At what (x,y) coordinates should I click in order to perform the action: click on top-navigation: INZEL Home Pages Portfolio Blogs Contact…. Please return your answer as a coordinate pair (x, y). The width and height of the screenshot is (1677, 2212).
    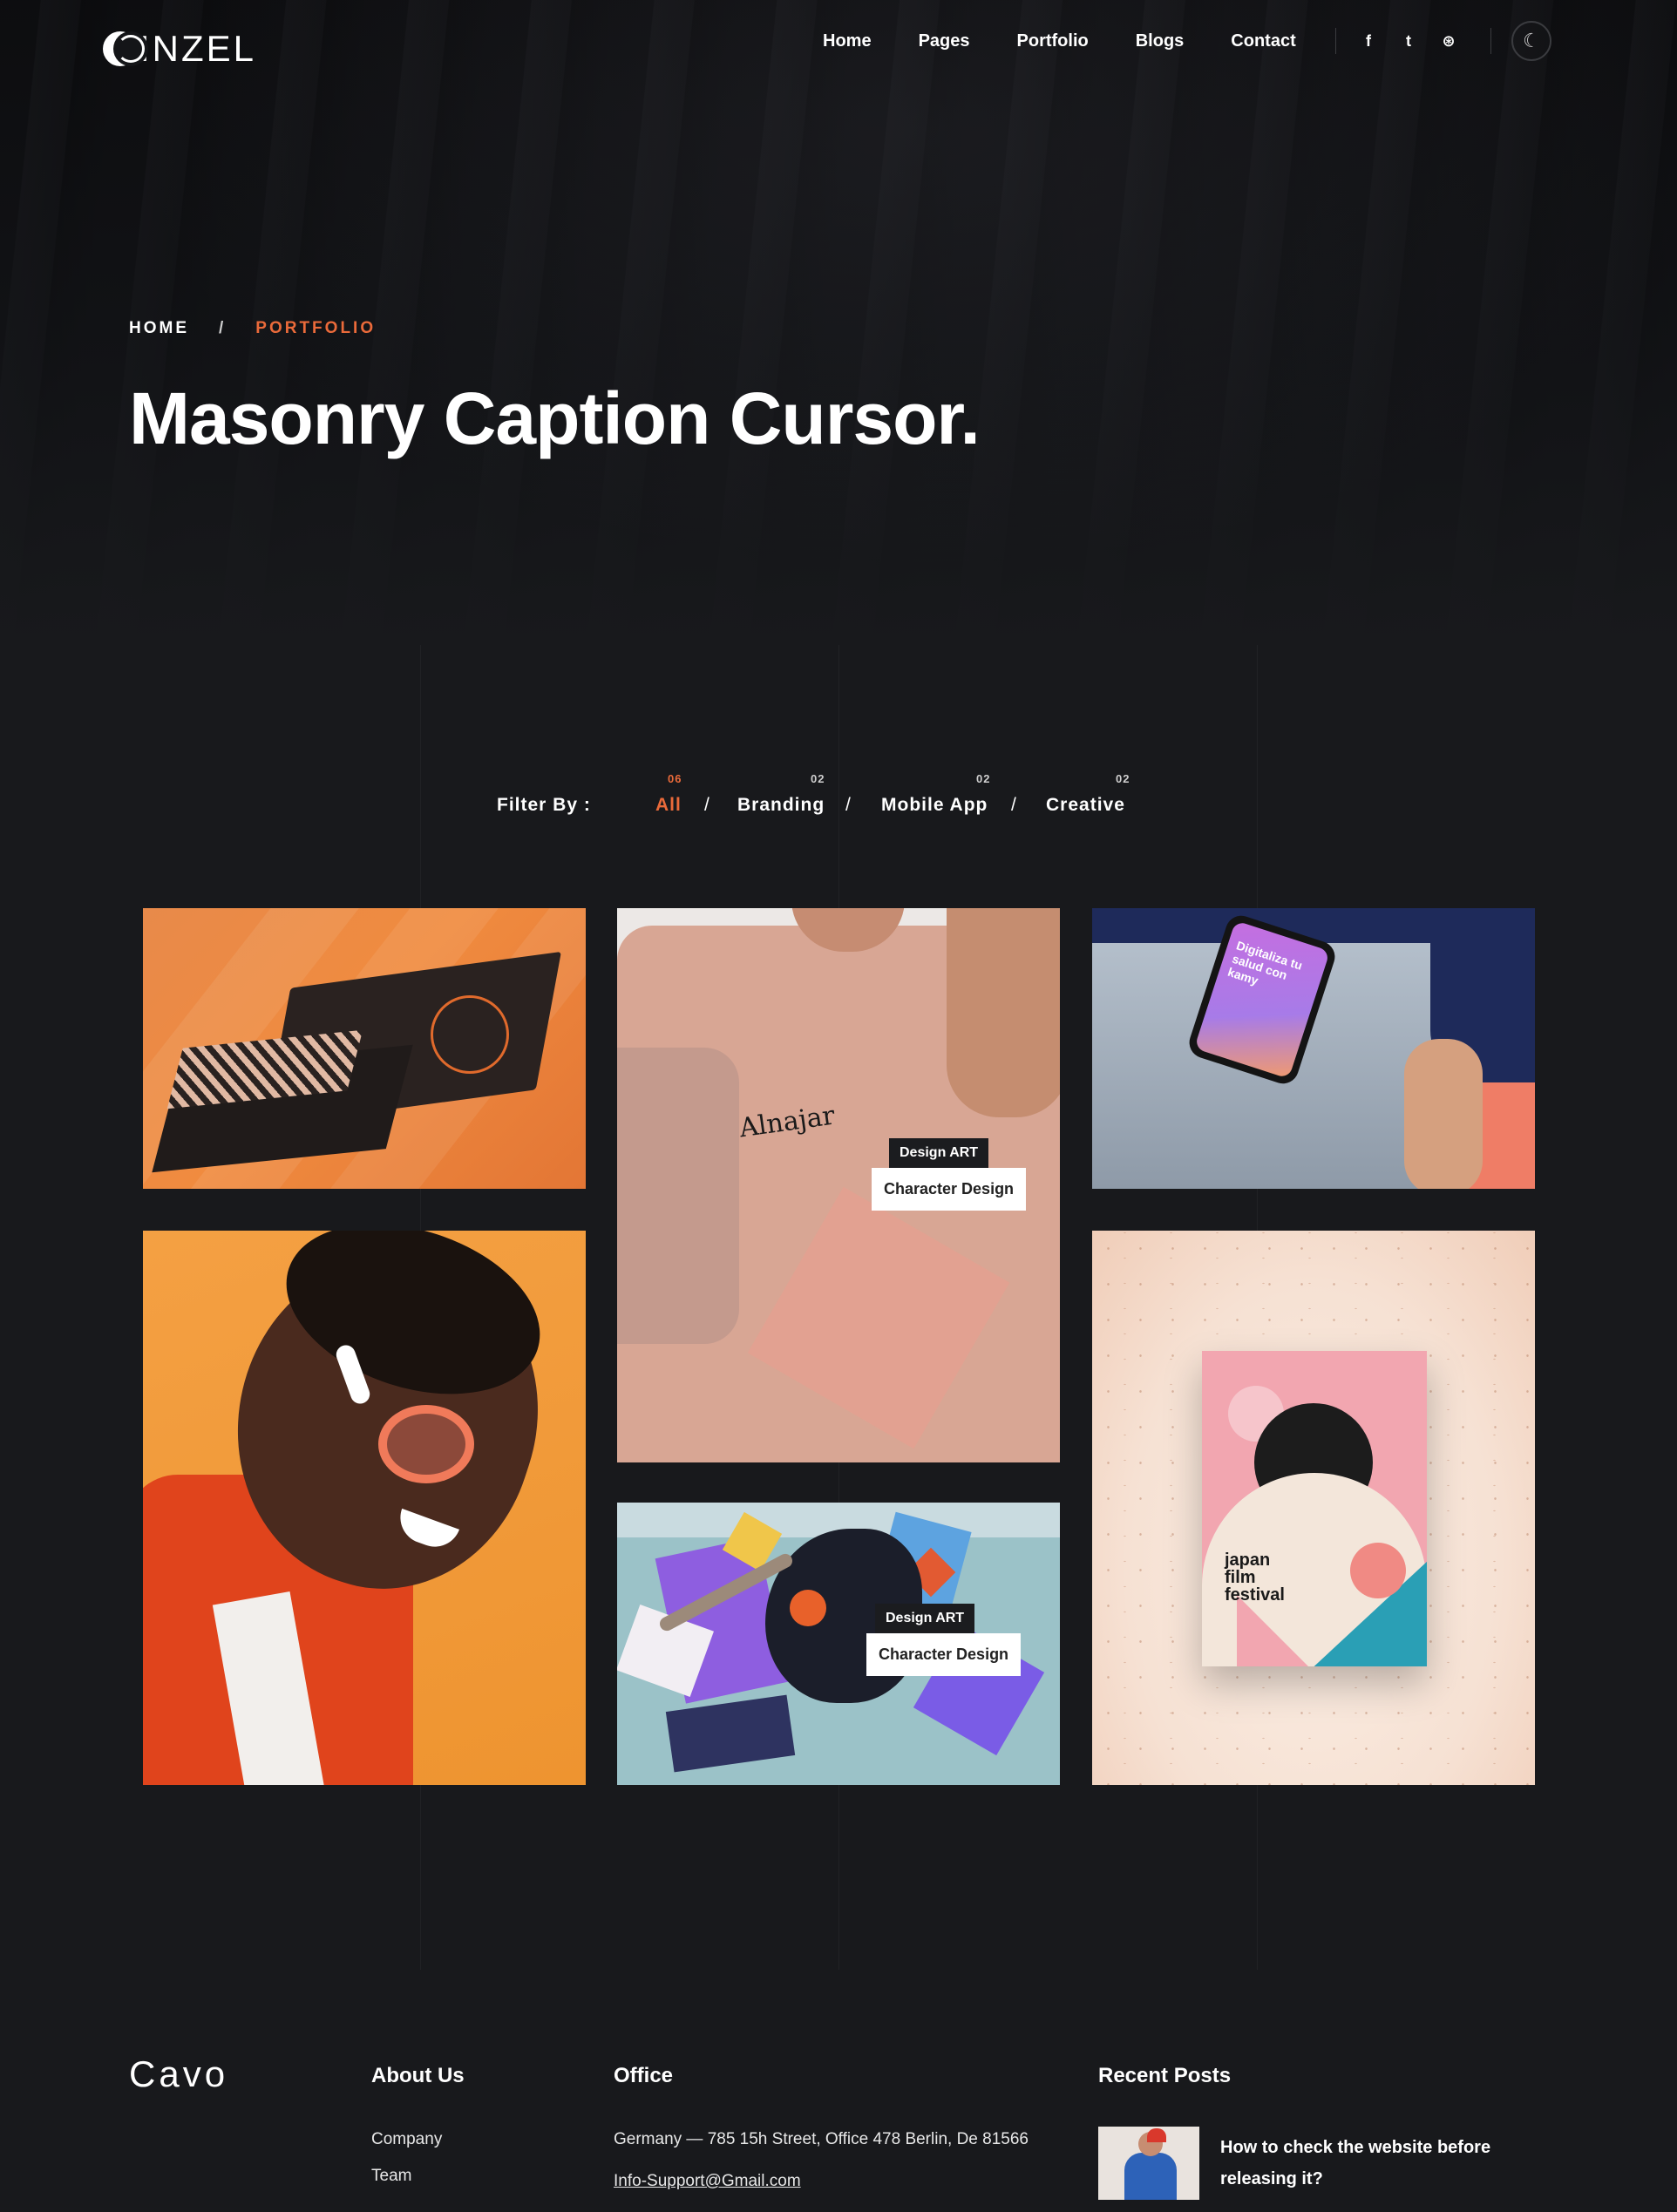
    Looking at the image, I should click on (838, 43).